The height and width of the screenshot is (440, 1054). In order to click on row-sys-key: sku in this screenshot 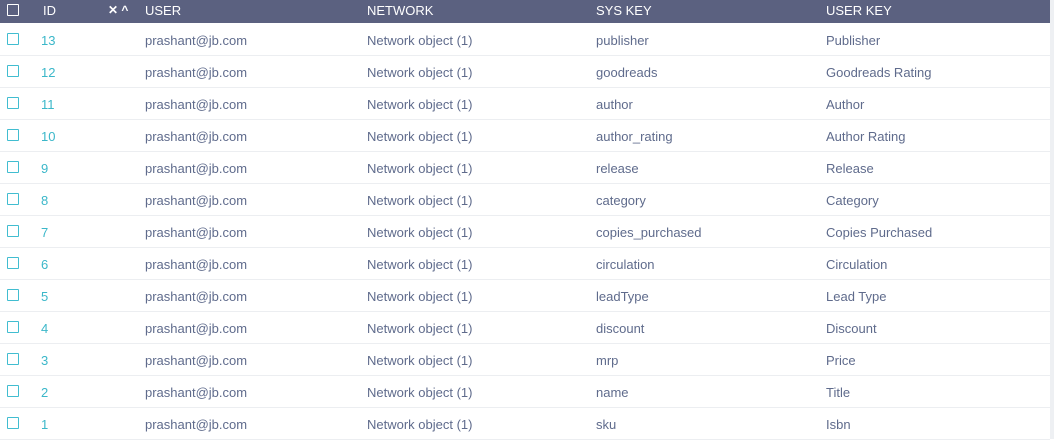, I will do `click(606, 424)`.